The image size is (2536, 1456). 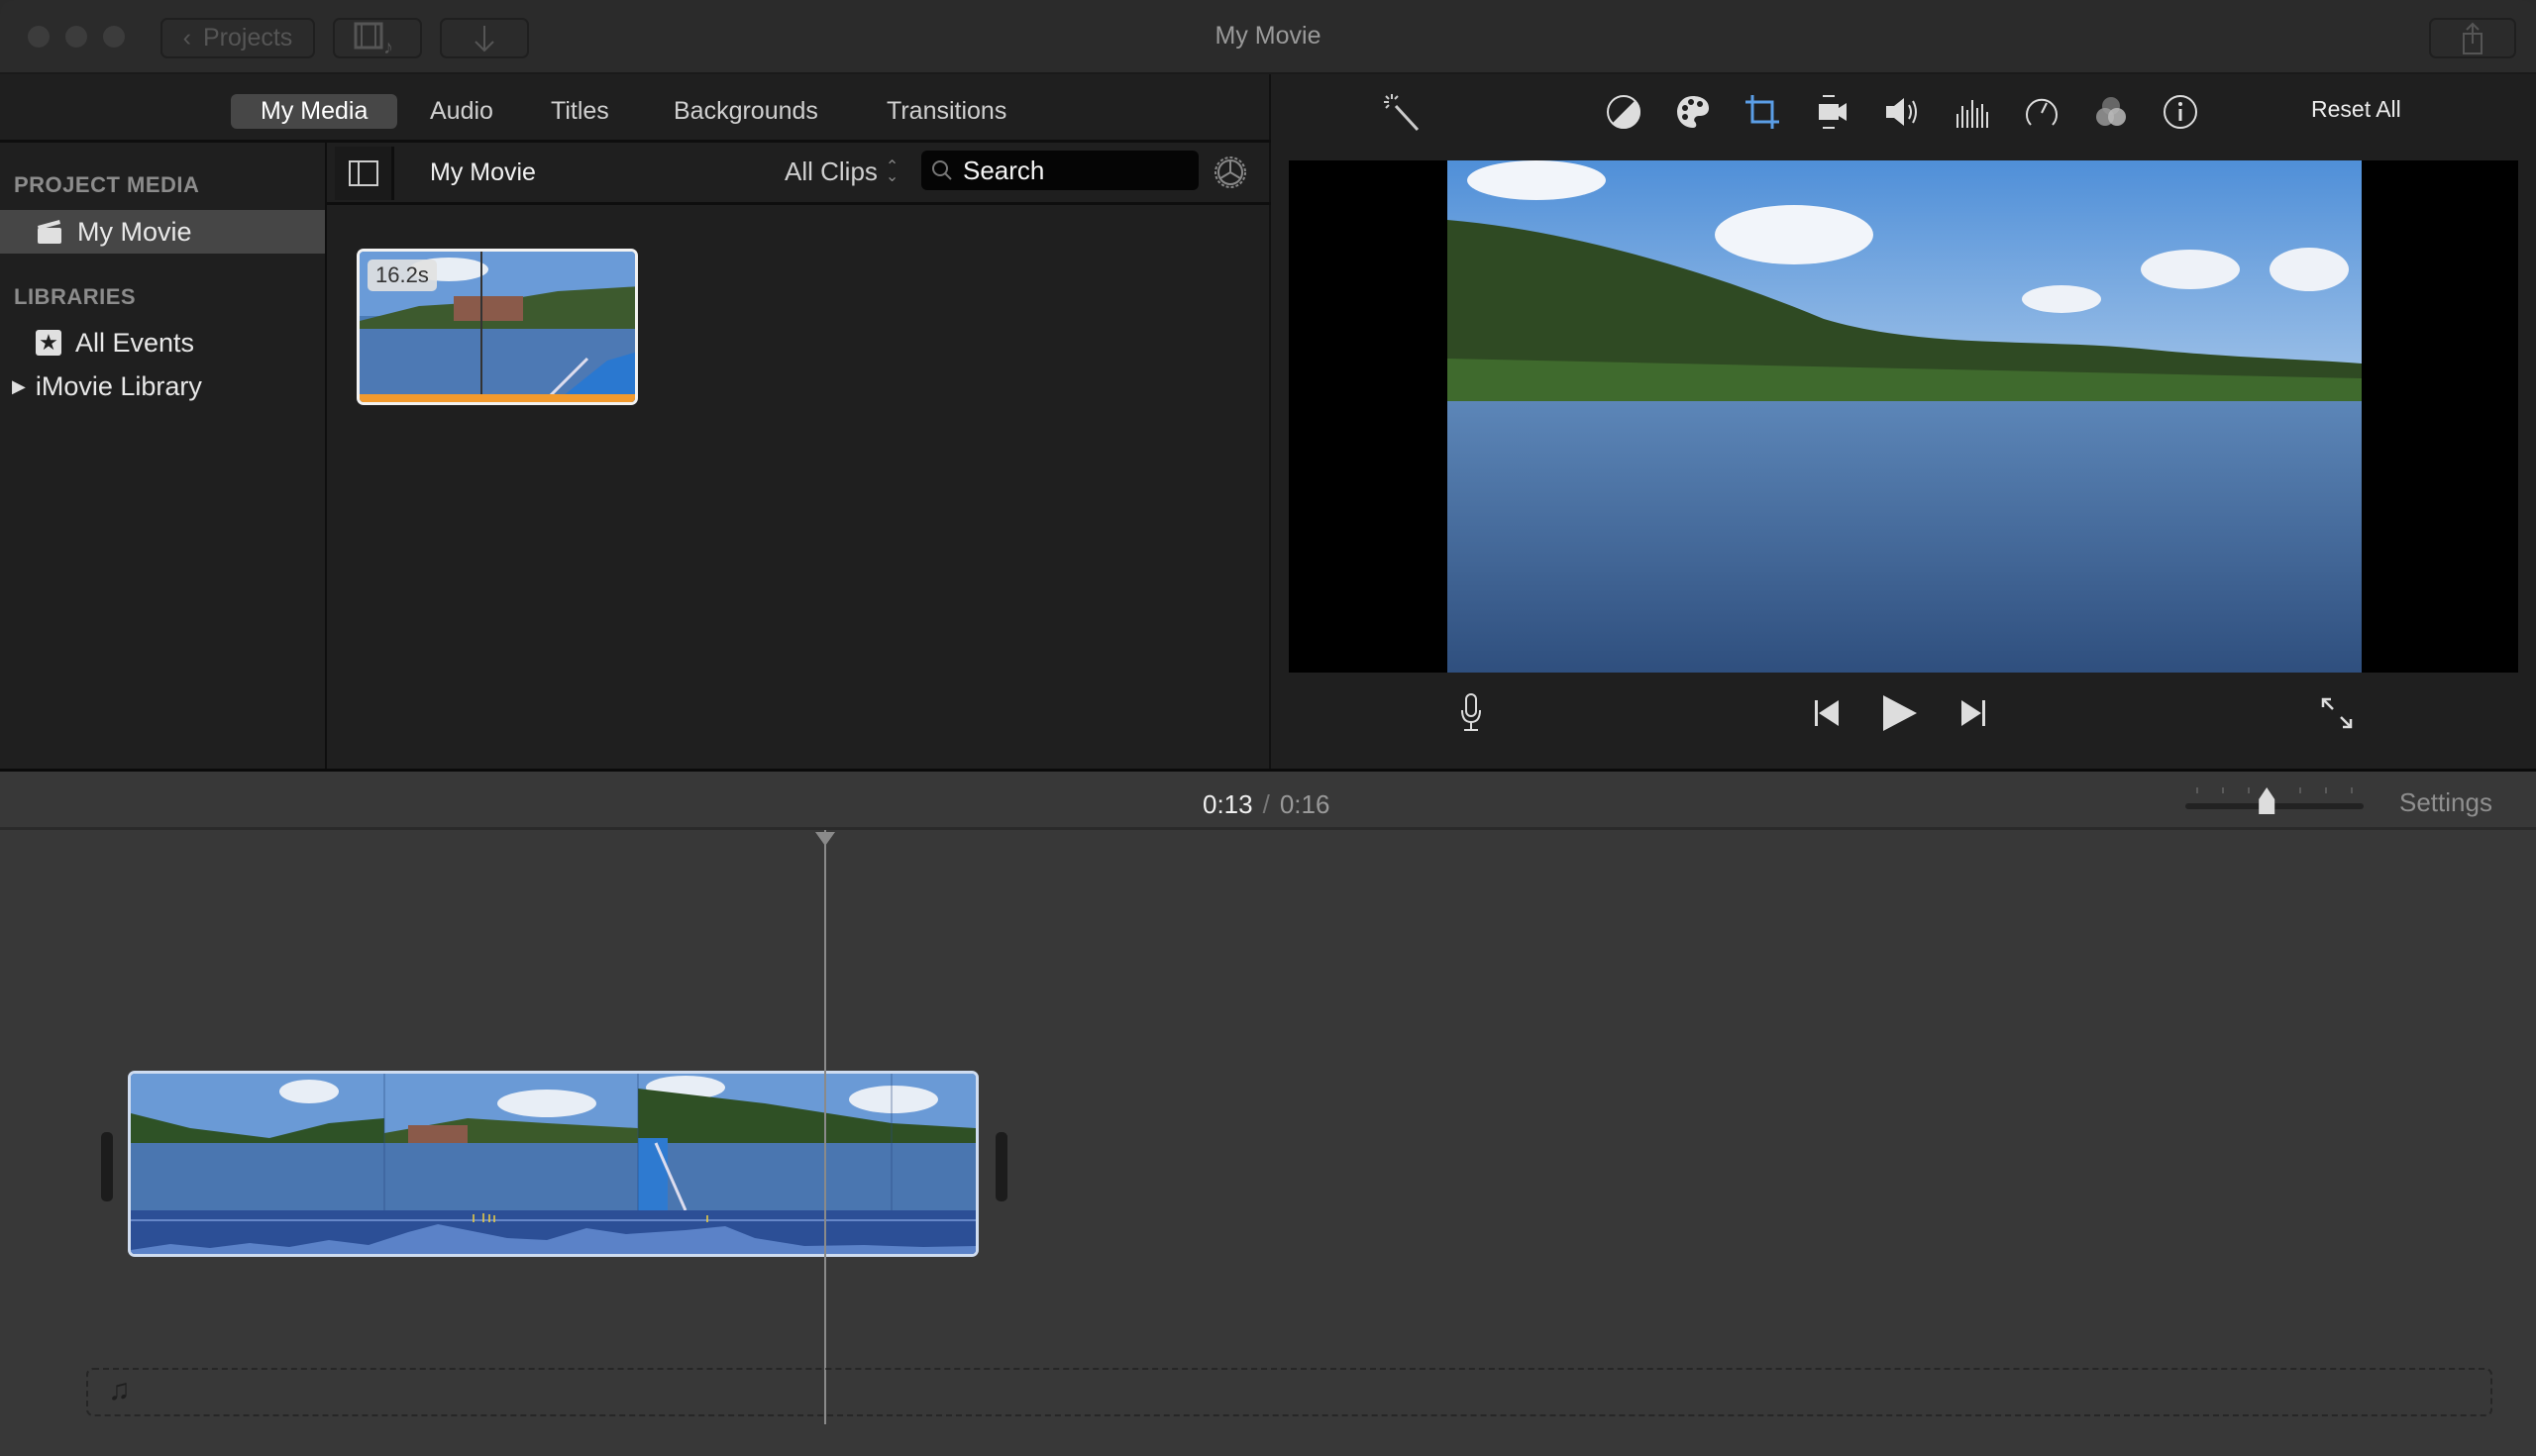 What do you see at coordinates (49, 232) in the screenshot?
I see `clapperboard-icon` at bounding box center [49, 232].